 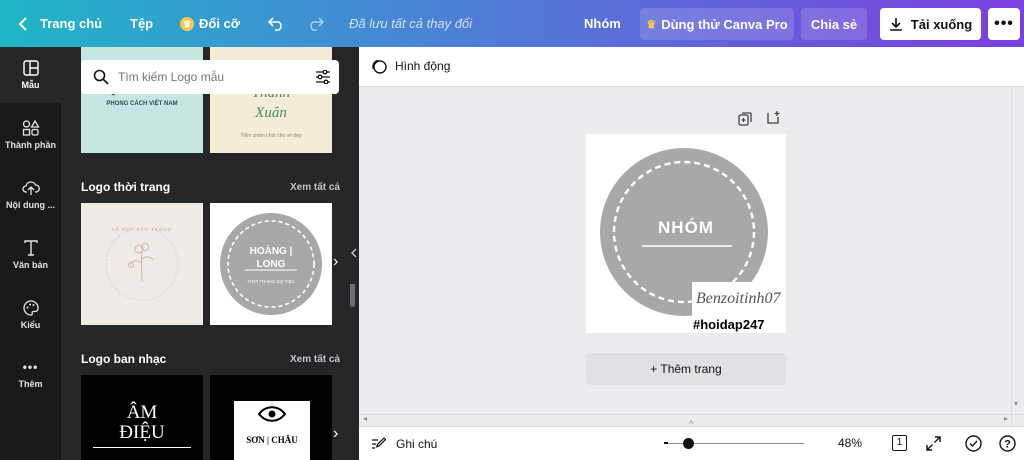 What do you see at coordinates (142, 422) in the screenshot?
I see `thumb-title: ÂM ĐIỆU` at bounding box center [142, 422].